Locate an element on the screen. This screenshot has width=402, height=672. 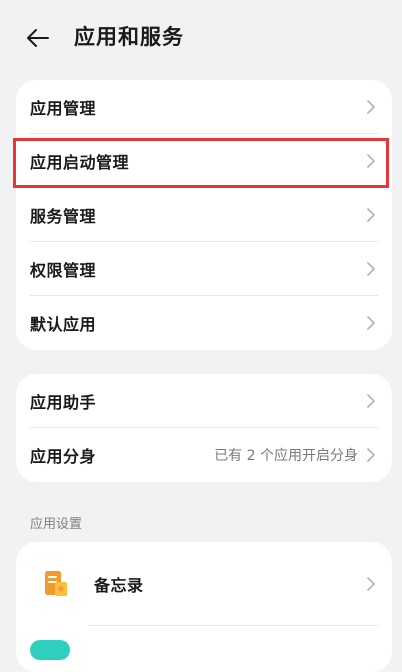
list-item-label: 应用管理 is located at coordinates (63, 108).